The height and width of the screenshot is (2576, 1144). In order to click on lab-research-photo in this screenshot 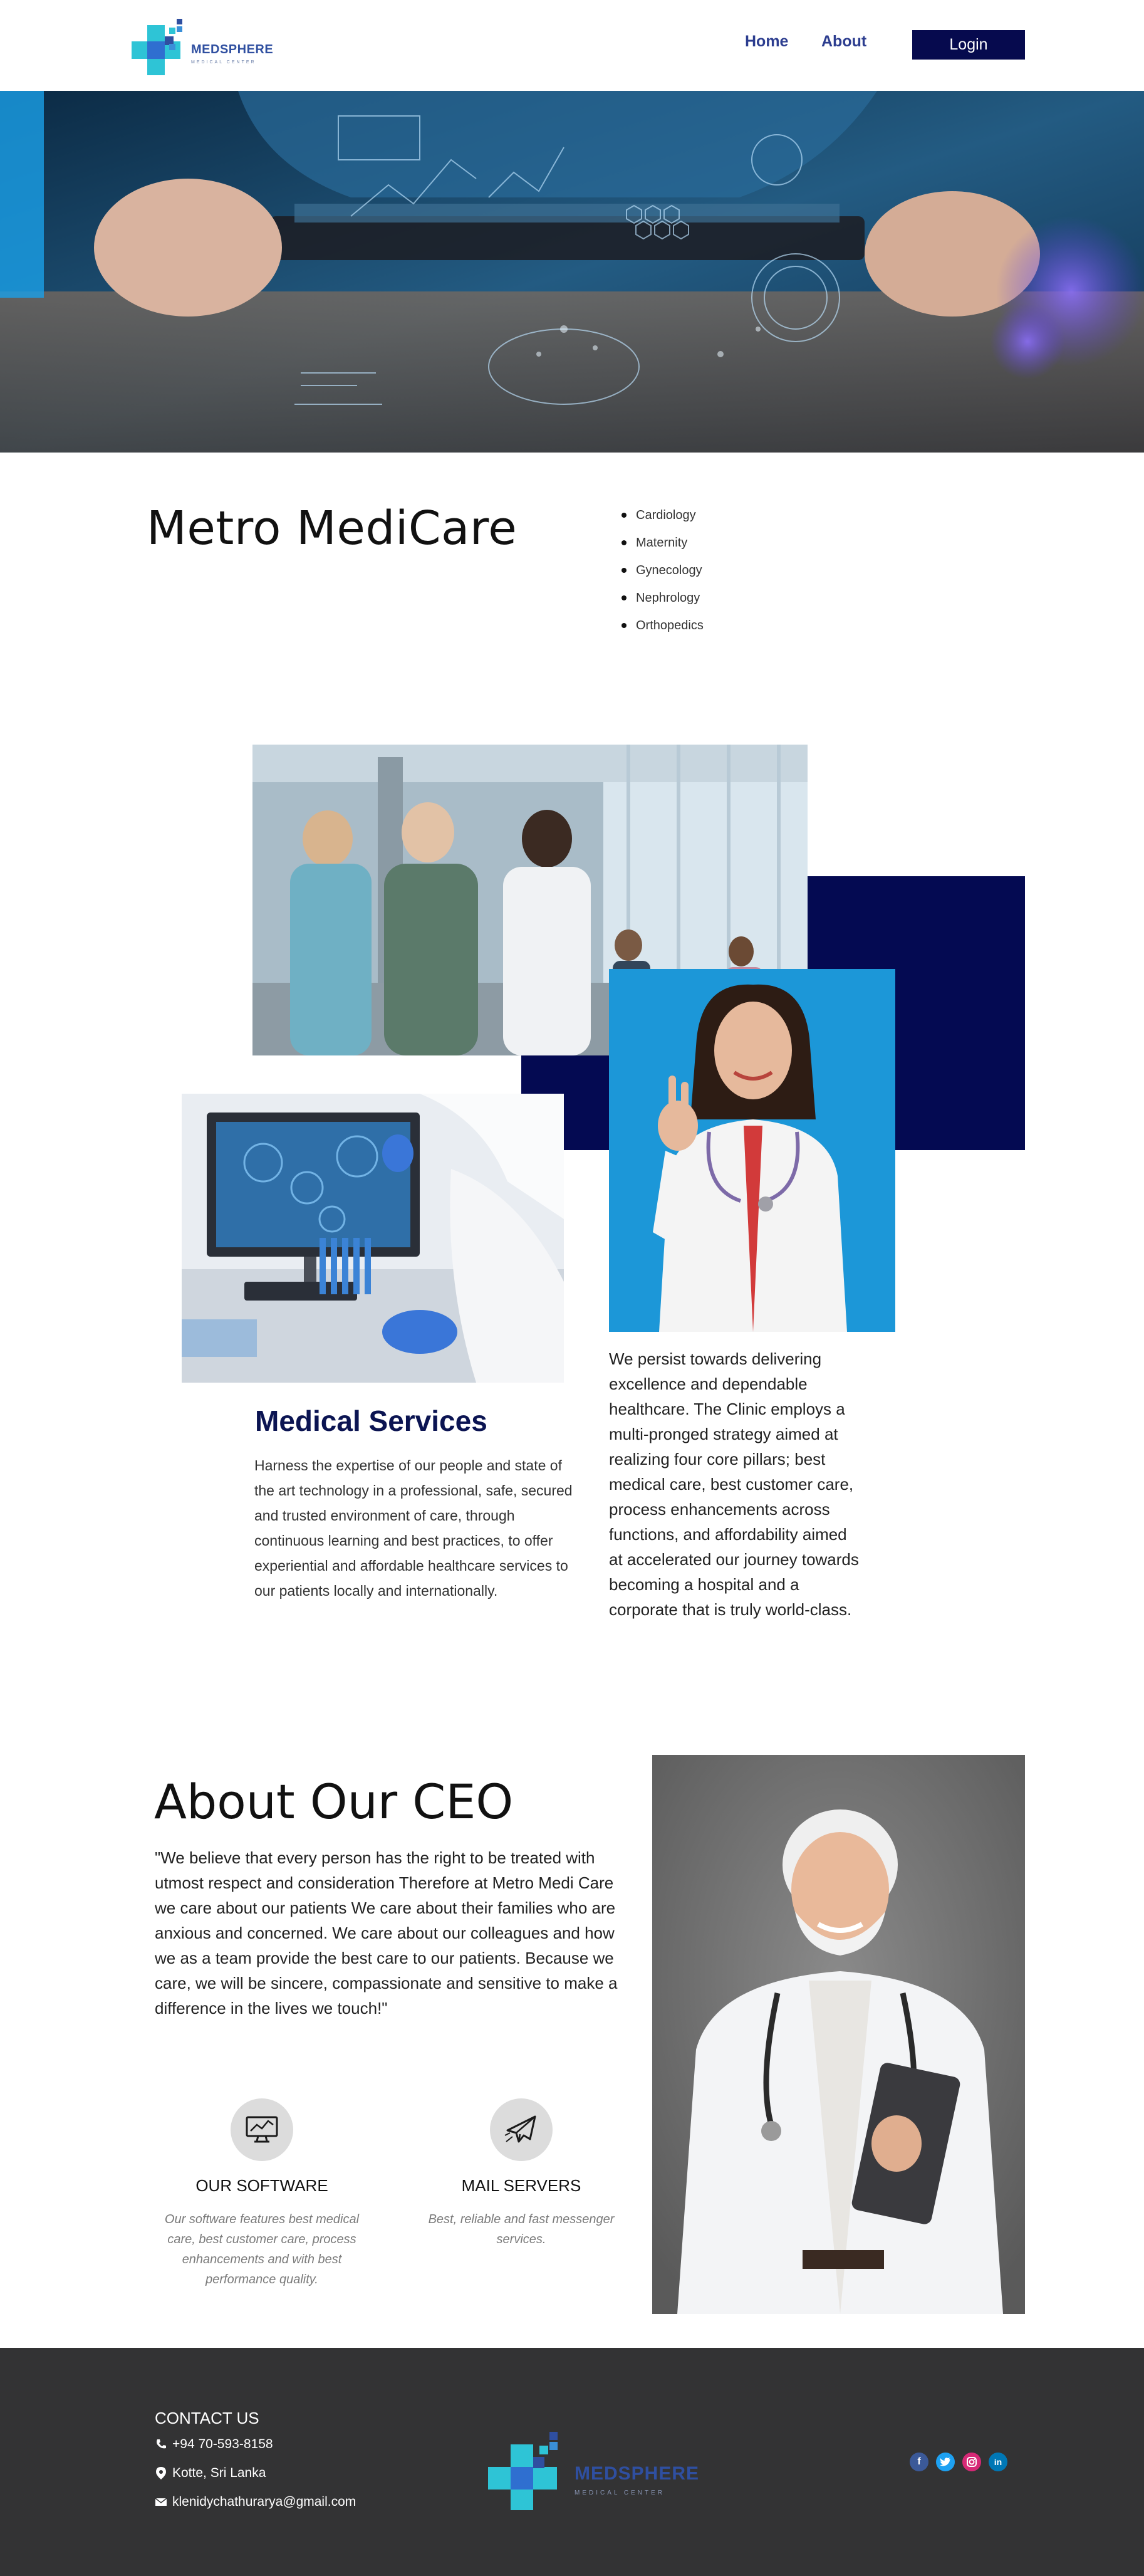, I will do `click(373, 1238)`.